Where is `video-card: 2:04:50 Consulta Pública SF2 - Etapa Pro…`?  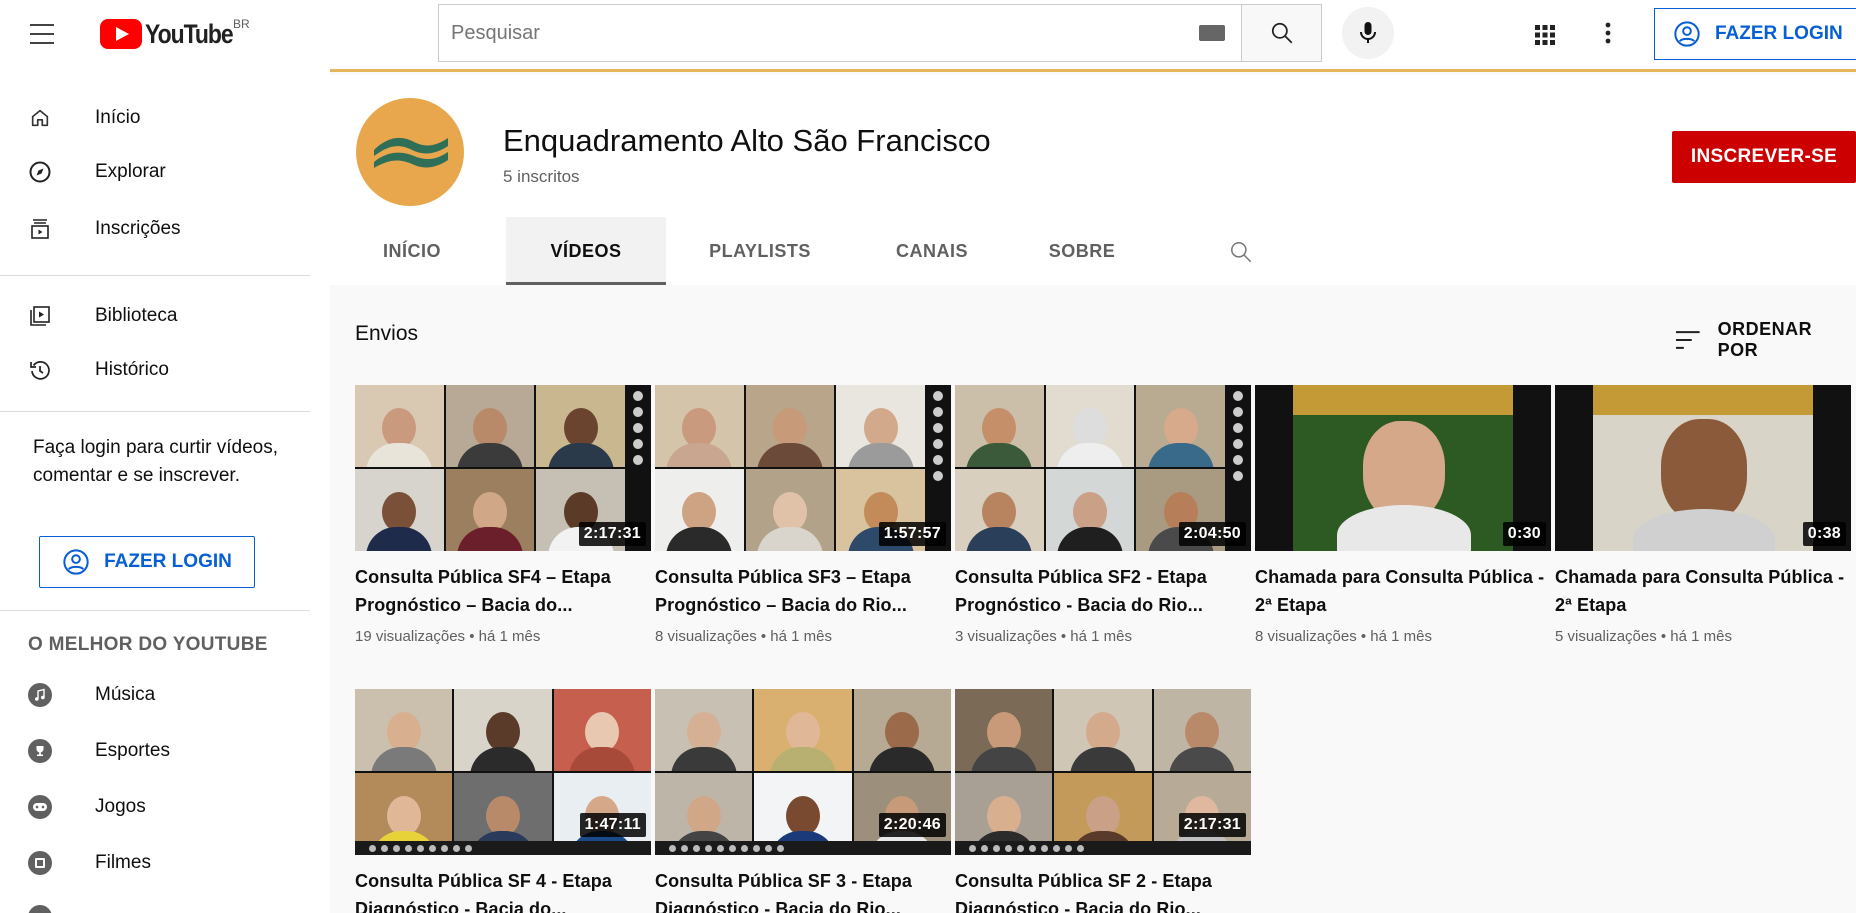 video-card: 2:04:50 Consulta Pública SF2 - Etapa Pro… is located at coordinates (1103, 515).